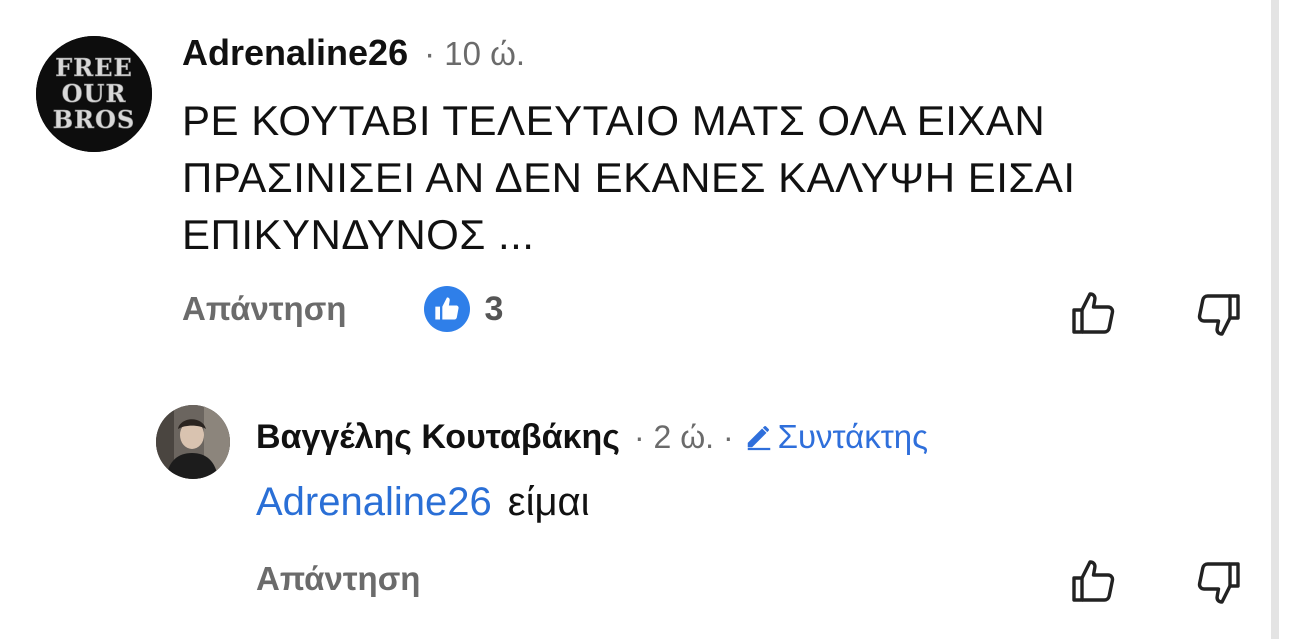  What do you see at coordinates (494, 308) in the screenshot?
I see `like-count: 3` at bounding box center [494, 308].